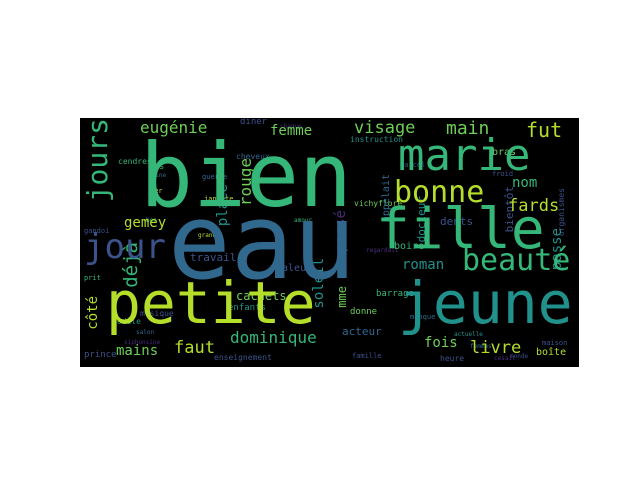 The image size is (640, 480). Describe the element at coordinates (125, 247) in the screenshot. I see `word-jour: jour` at that location.